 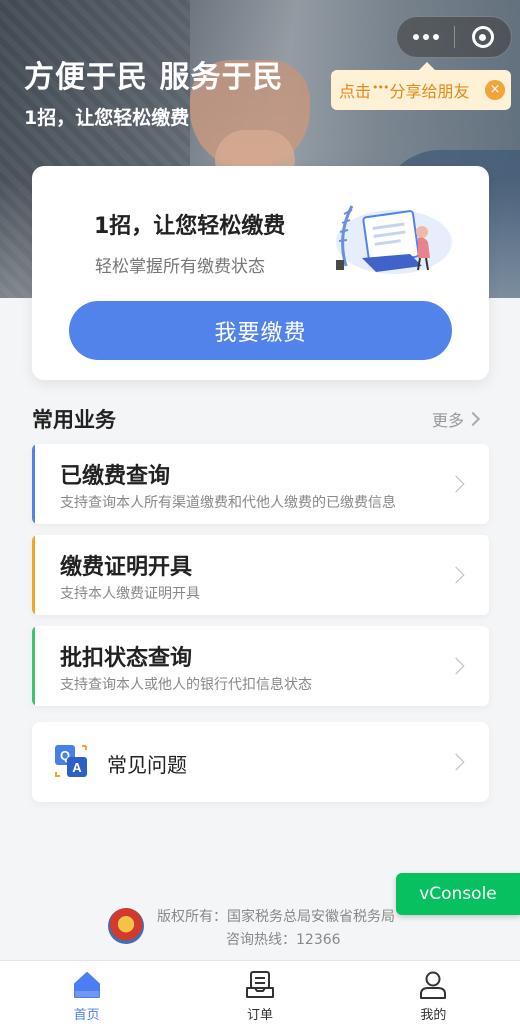 I want to click on close-miniprogram-button, so click(x=483, y=37).